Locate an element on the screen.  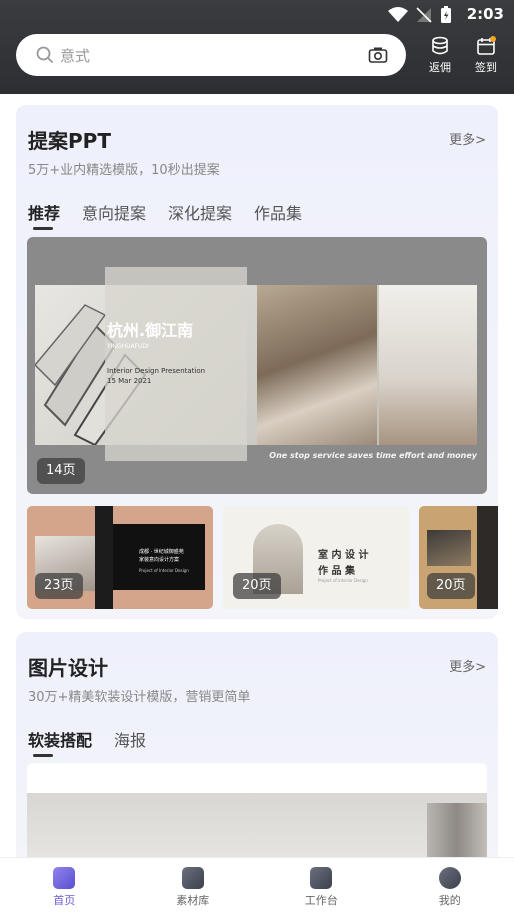
status-icons is located at coordinates (420, 15).